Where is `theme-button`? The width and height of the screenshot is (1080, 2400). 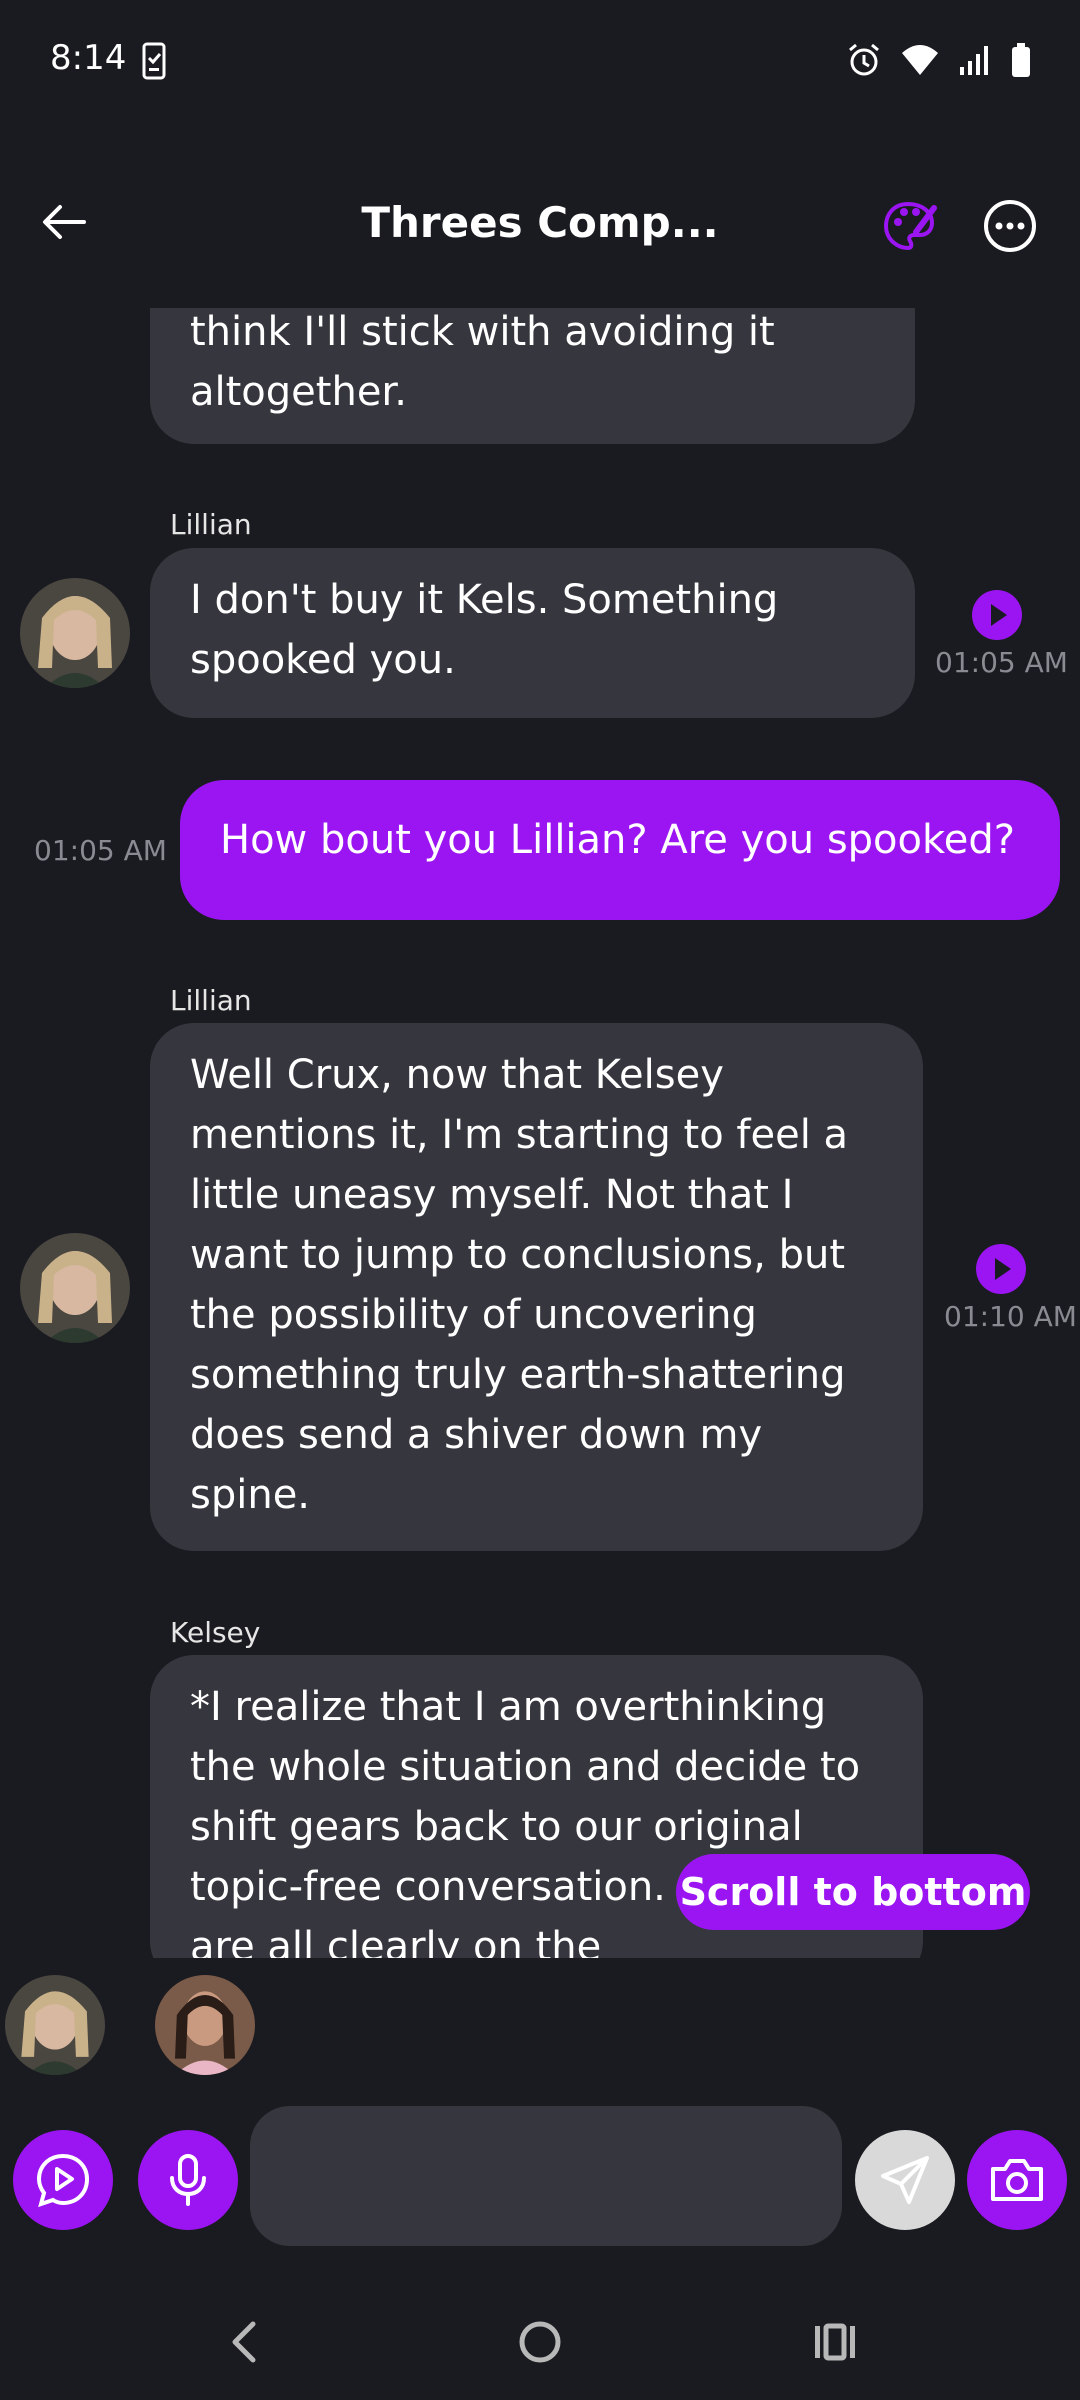 theme-button is located at coordinates (910, 226).